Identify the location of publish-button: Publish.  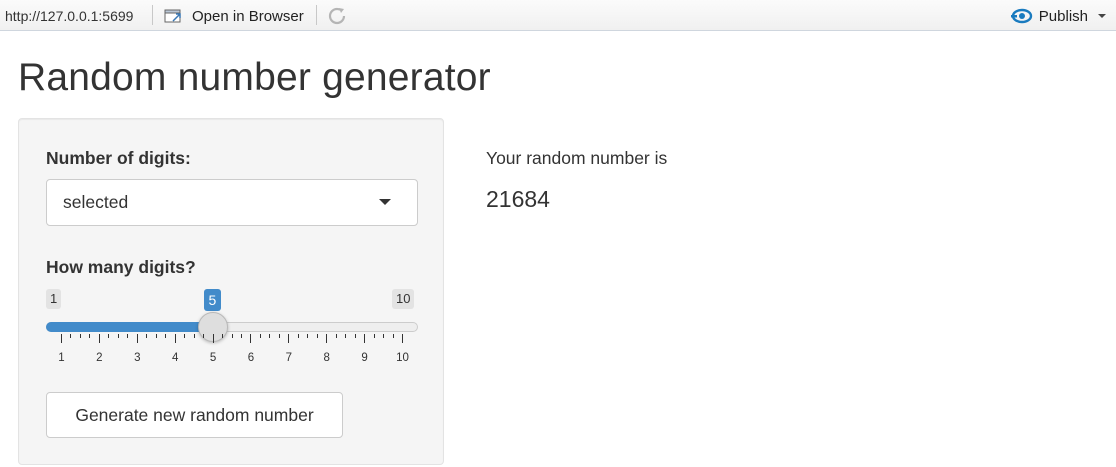
(1058, 16).